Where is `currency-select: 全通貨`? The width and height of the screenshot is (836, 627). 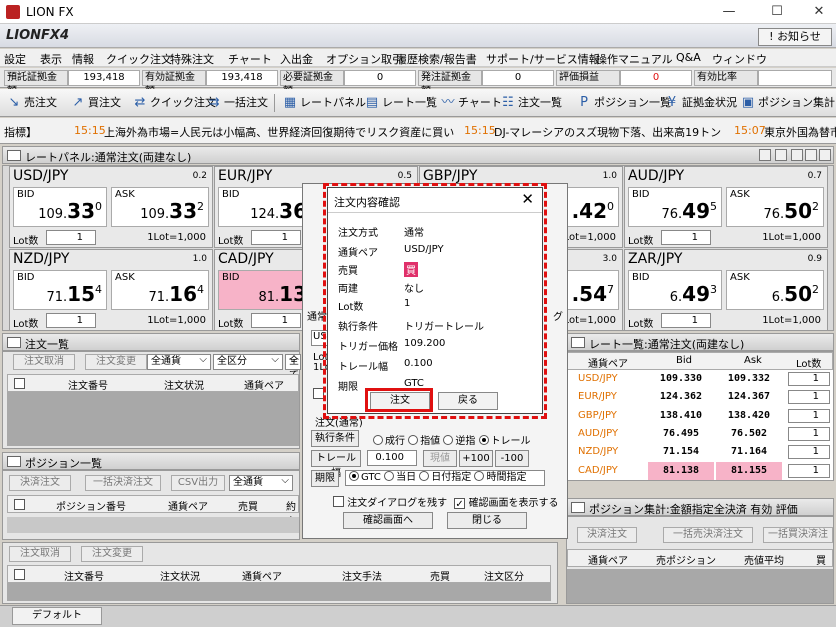
currency-select: 全通貨 is located at coordinates (179, 361).